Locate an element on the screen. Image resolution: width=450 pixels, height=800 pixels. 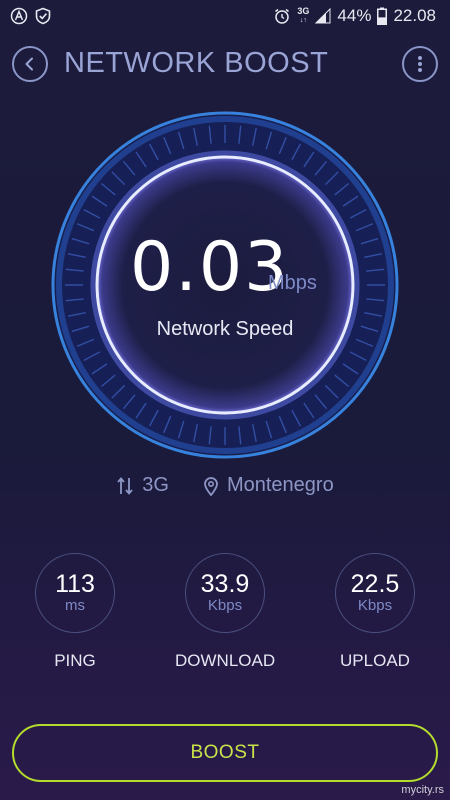
more-options-button is located at coordinates (420, 64).